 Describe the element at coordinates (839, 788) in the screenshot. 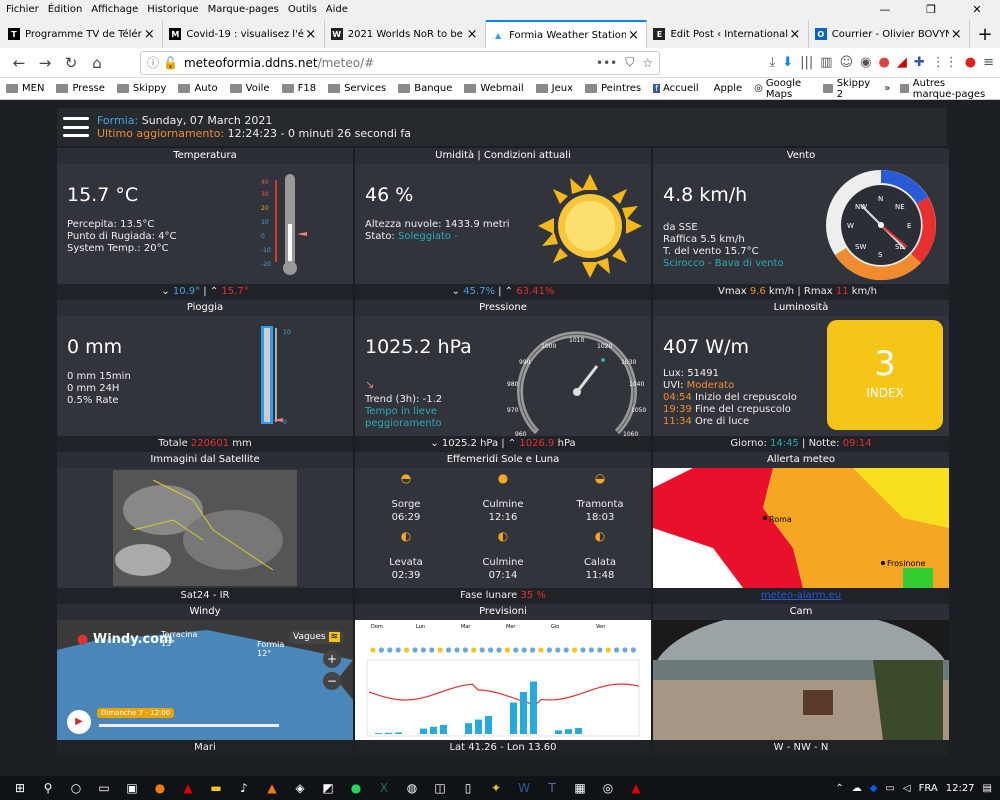

I see `chevron-up-icon: ⌃` at that location.